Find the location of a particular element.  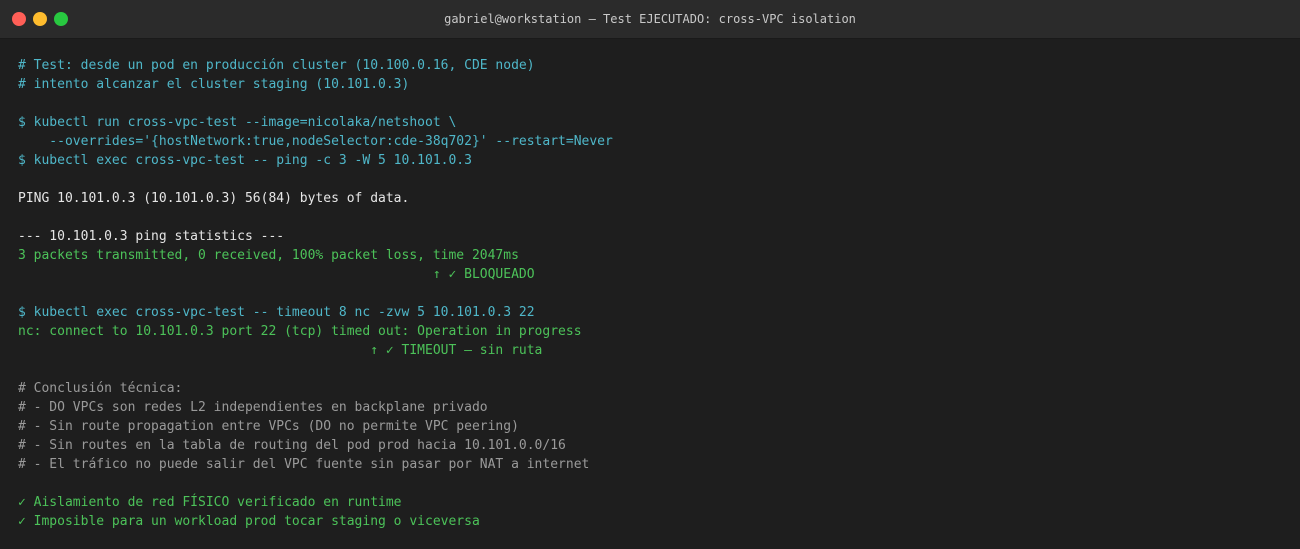

terminal-line-out: --- 10.101.0.3 ping statistics --- is located at coordinates (151, 236).